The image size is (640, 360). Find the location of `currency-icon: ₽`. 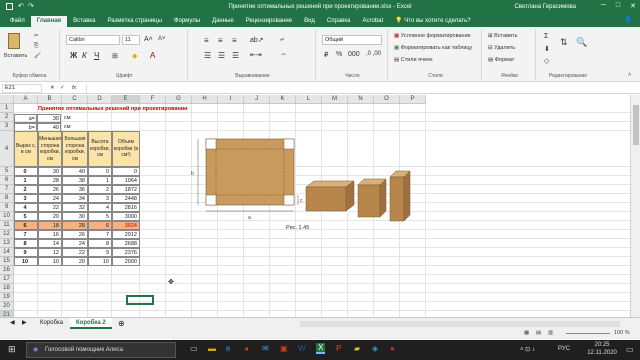

currency-icon: ₽ is located at coordinates (326, 55).